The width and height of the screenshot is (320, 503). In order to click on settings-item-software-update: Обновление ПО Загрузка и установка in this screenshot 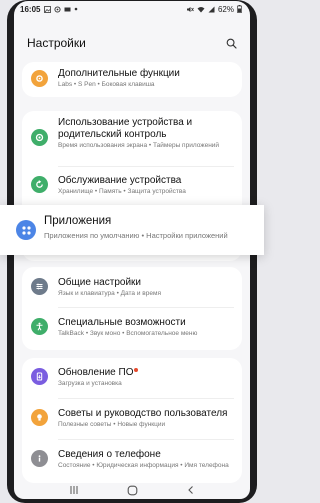, I will do `click(132, 376)`.